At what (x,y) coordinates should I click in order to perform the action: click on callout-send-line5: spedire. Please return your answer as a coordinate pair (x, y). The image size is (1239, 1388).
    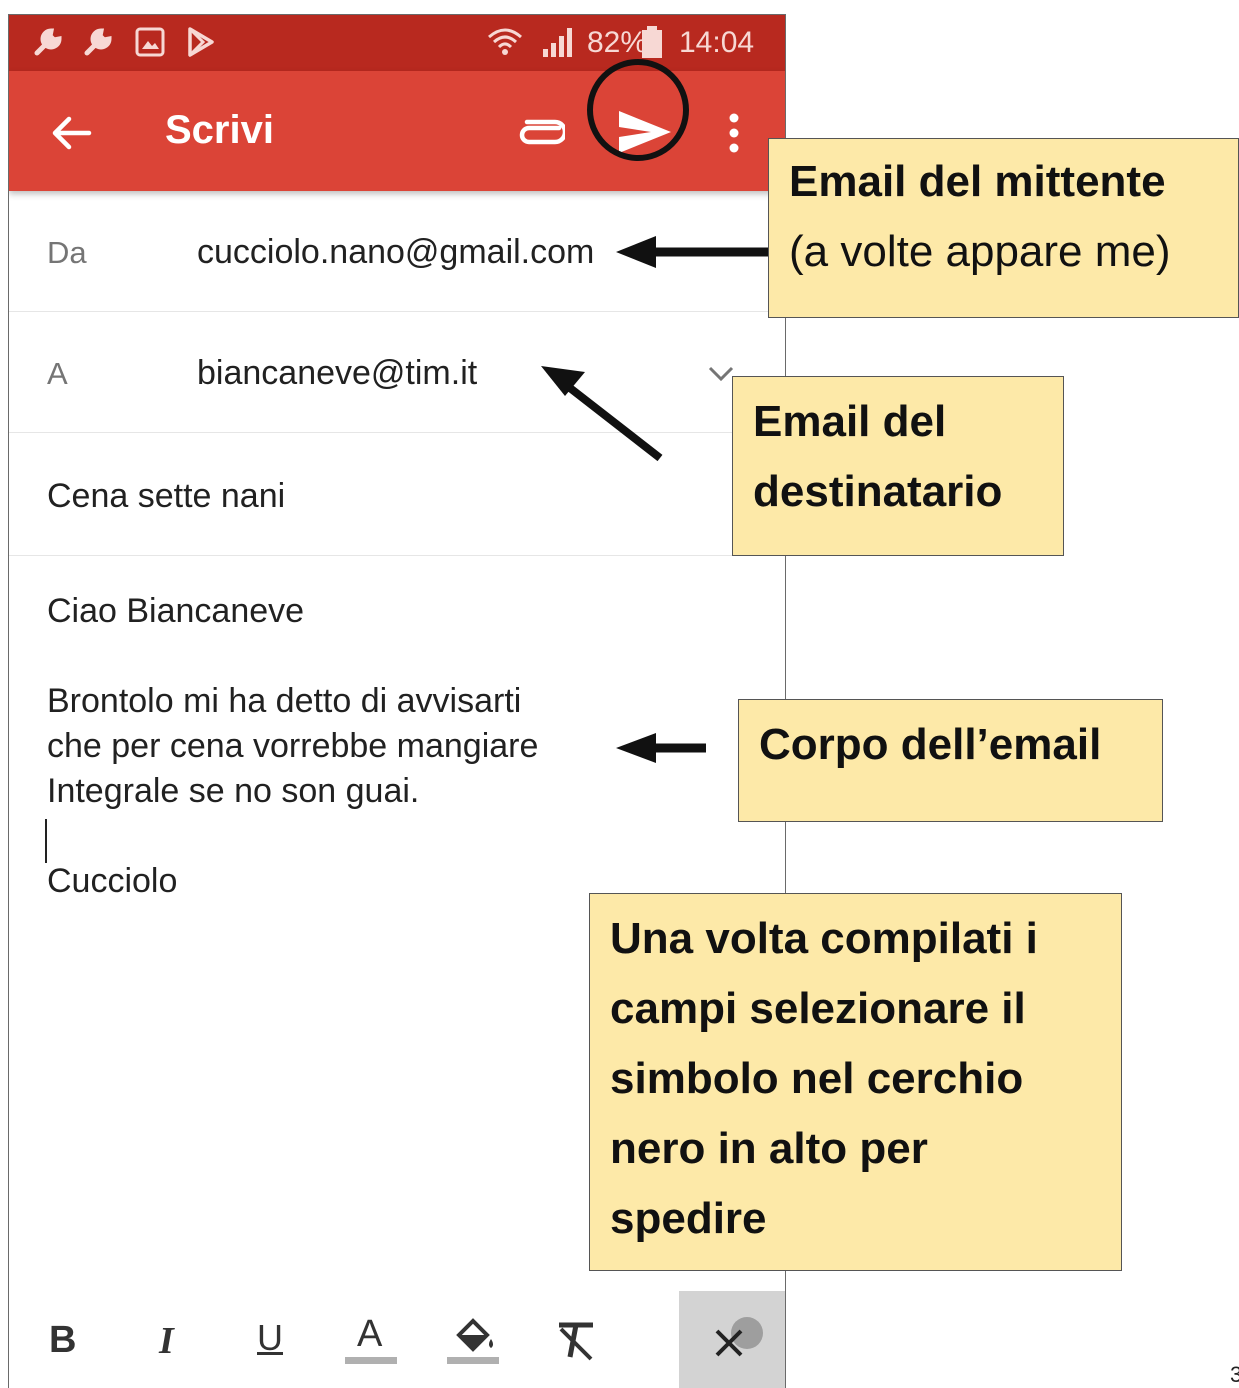
    Looking at the image, I should click on (688, 1218).